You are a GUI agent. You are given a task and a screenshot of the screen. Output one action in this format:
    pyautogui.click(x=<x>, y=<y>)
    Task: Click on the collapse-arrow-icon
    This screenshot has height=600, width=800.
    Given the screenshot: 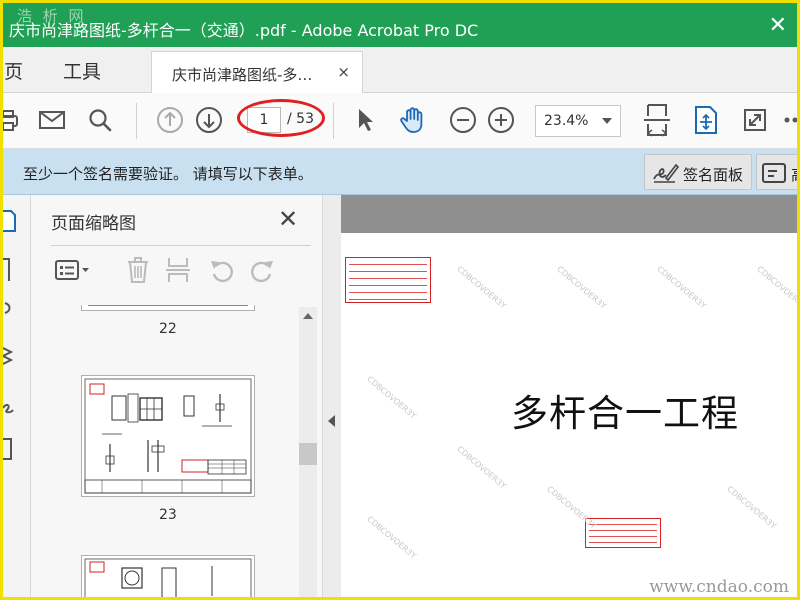 What is the action you would take?
    pyautogui.click(x=331, y=421)
    